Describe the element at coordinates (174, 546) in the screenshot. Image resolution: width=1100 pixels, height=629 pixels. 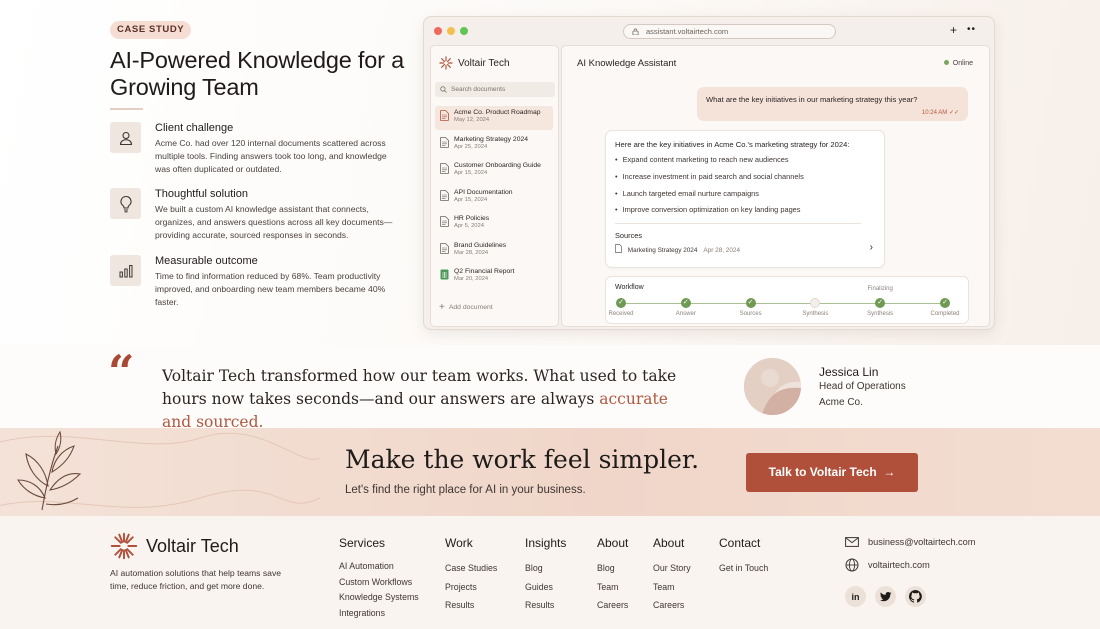
I see `footer-brand: Voltair Tech` at that location.